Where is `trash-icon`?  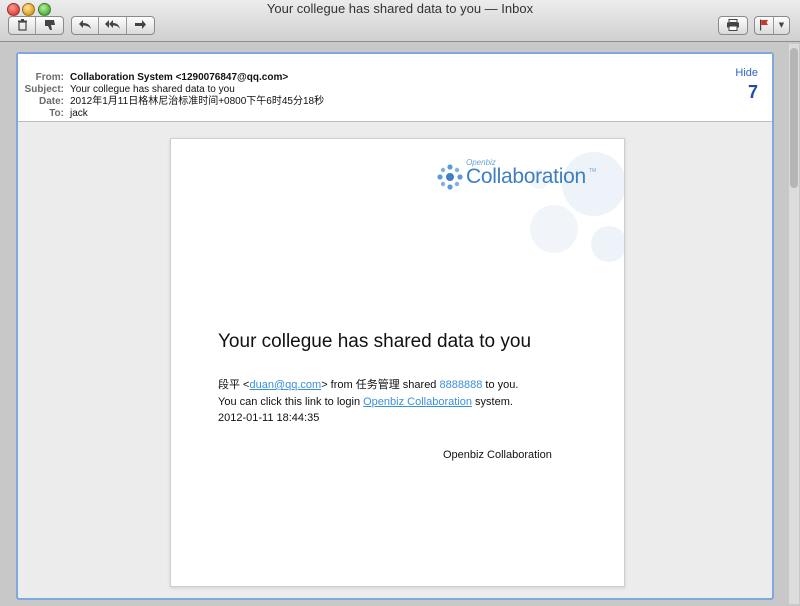
trash-icon is located at coordinates (22, 25).